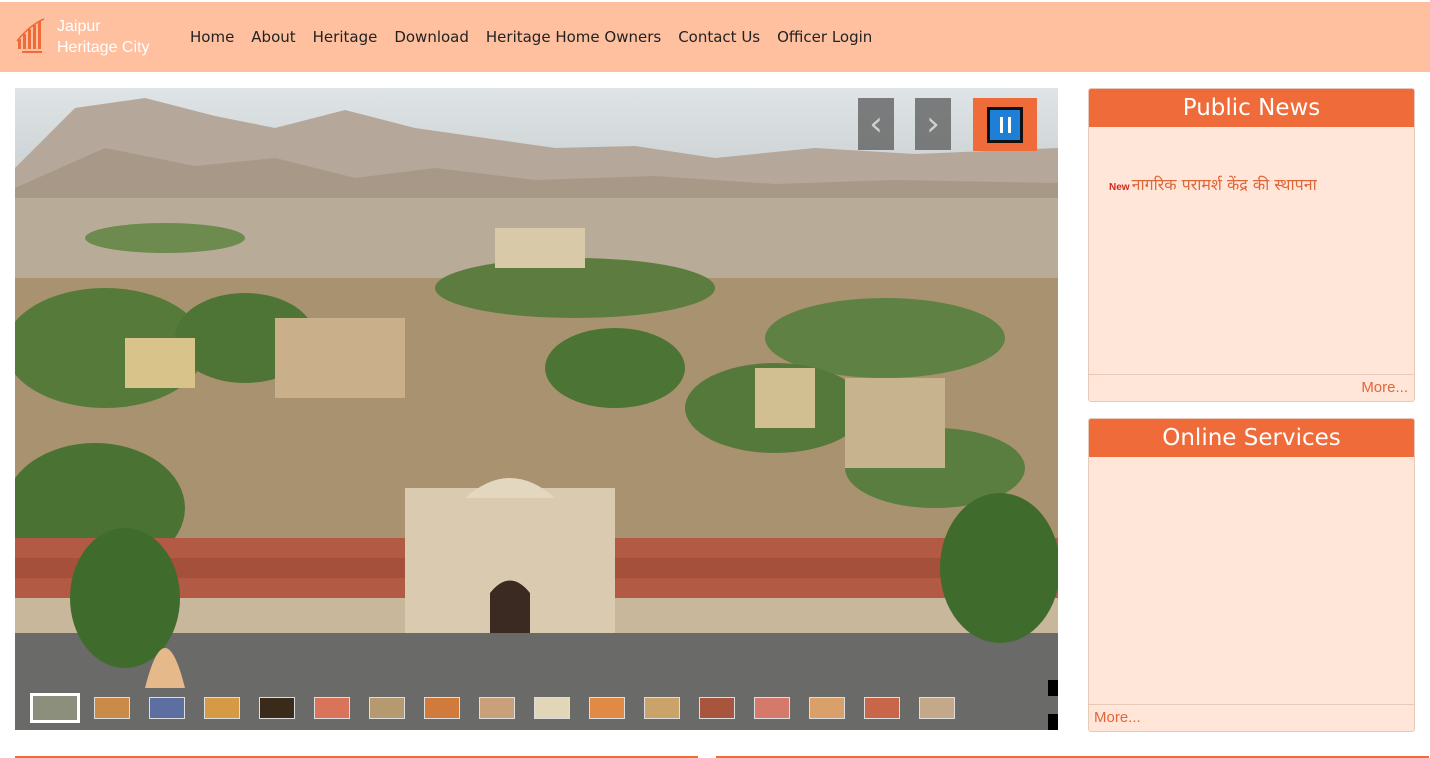 This screenshot has height=758, width=1430. What do you see at coordinates (30, 35) in the screenshot?
I see `logo-icon` at bounding box center [30, 35].